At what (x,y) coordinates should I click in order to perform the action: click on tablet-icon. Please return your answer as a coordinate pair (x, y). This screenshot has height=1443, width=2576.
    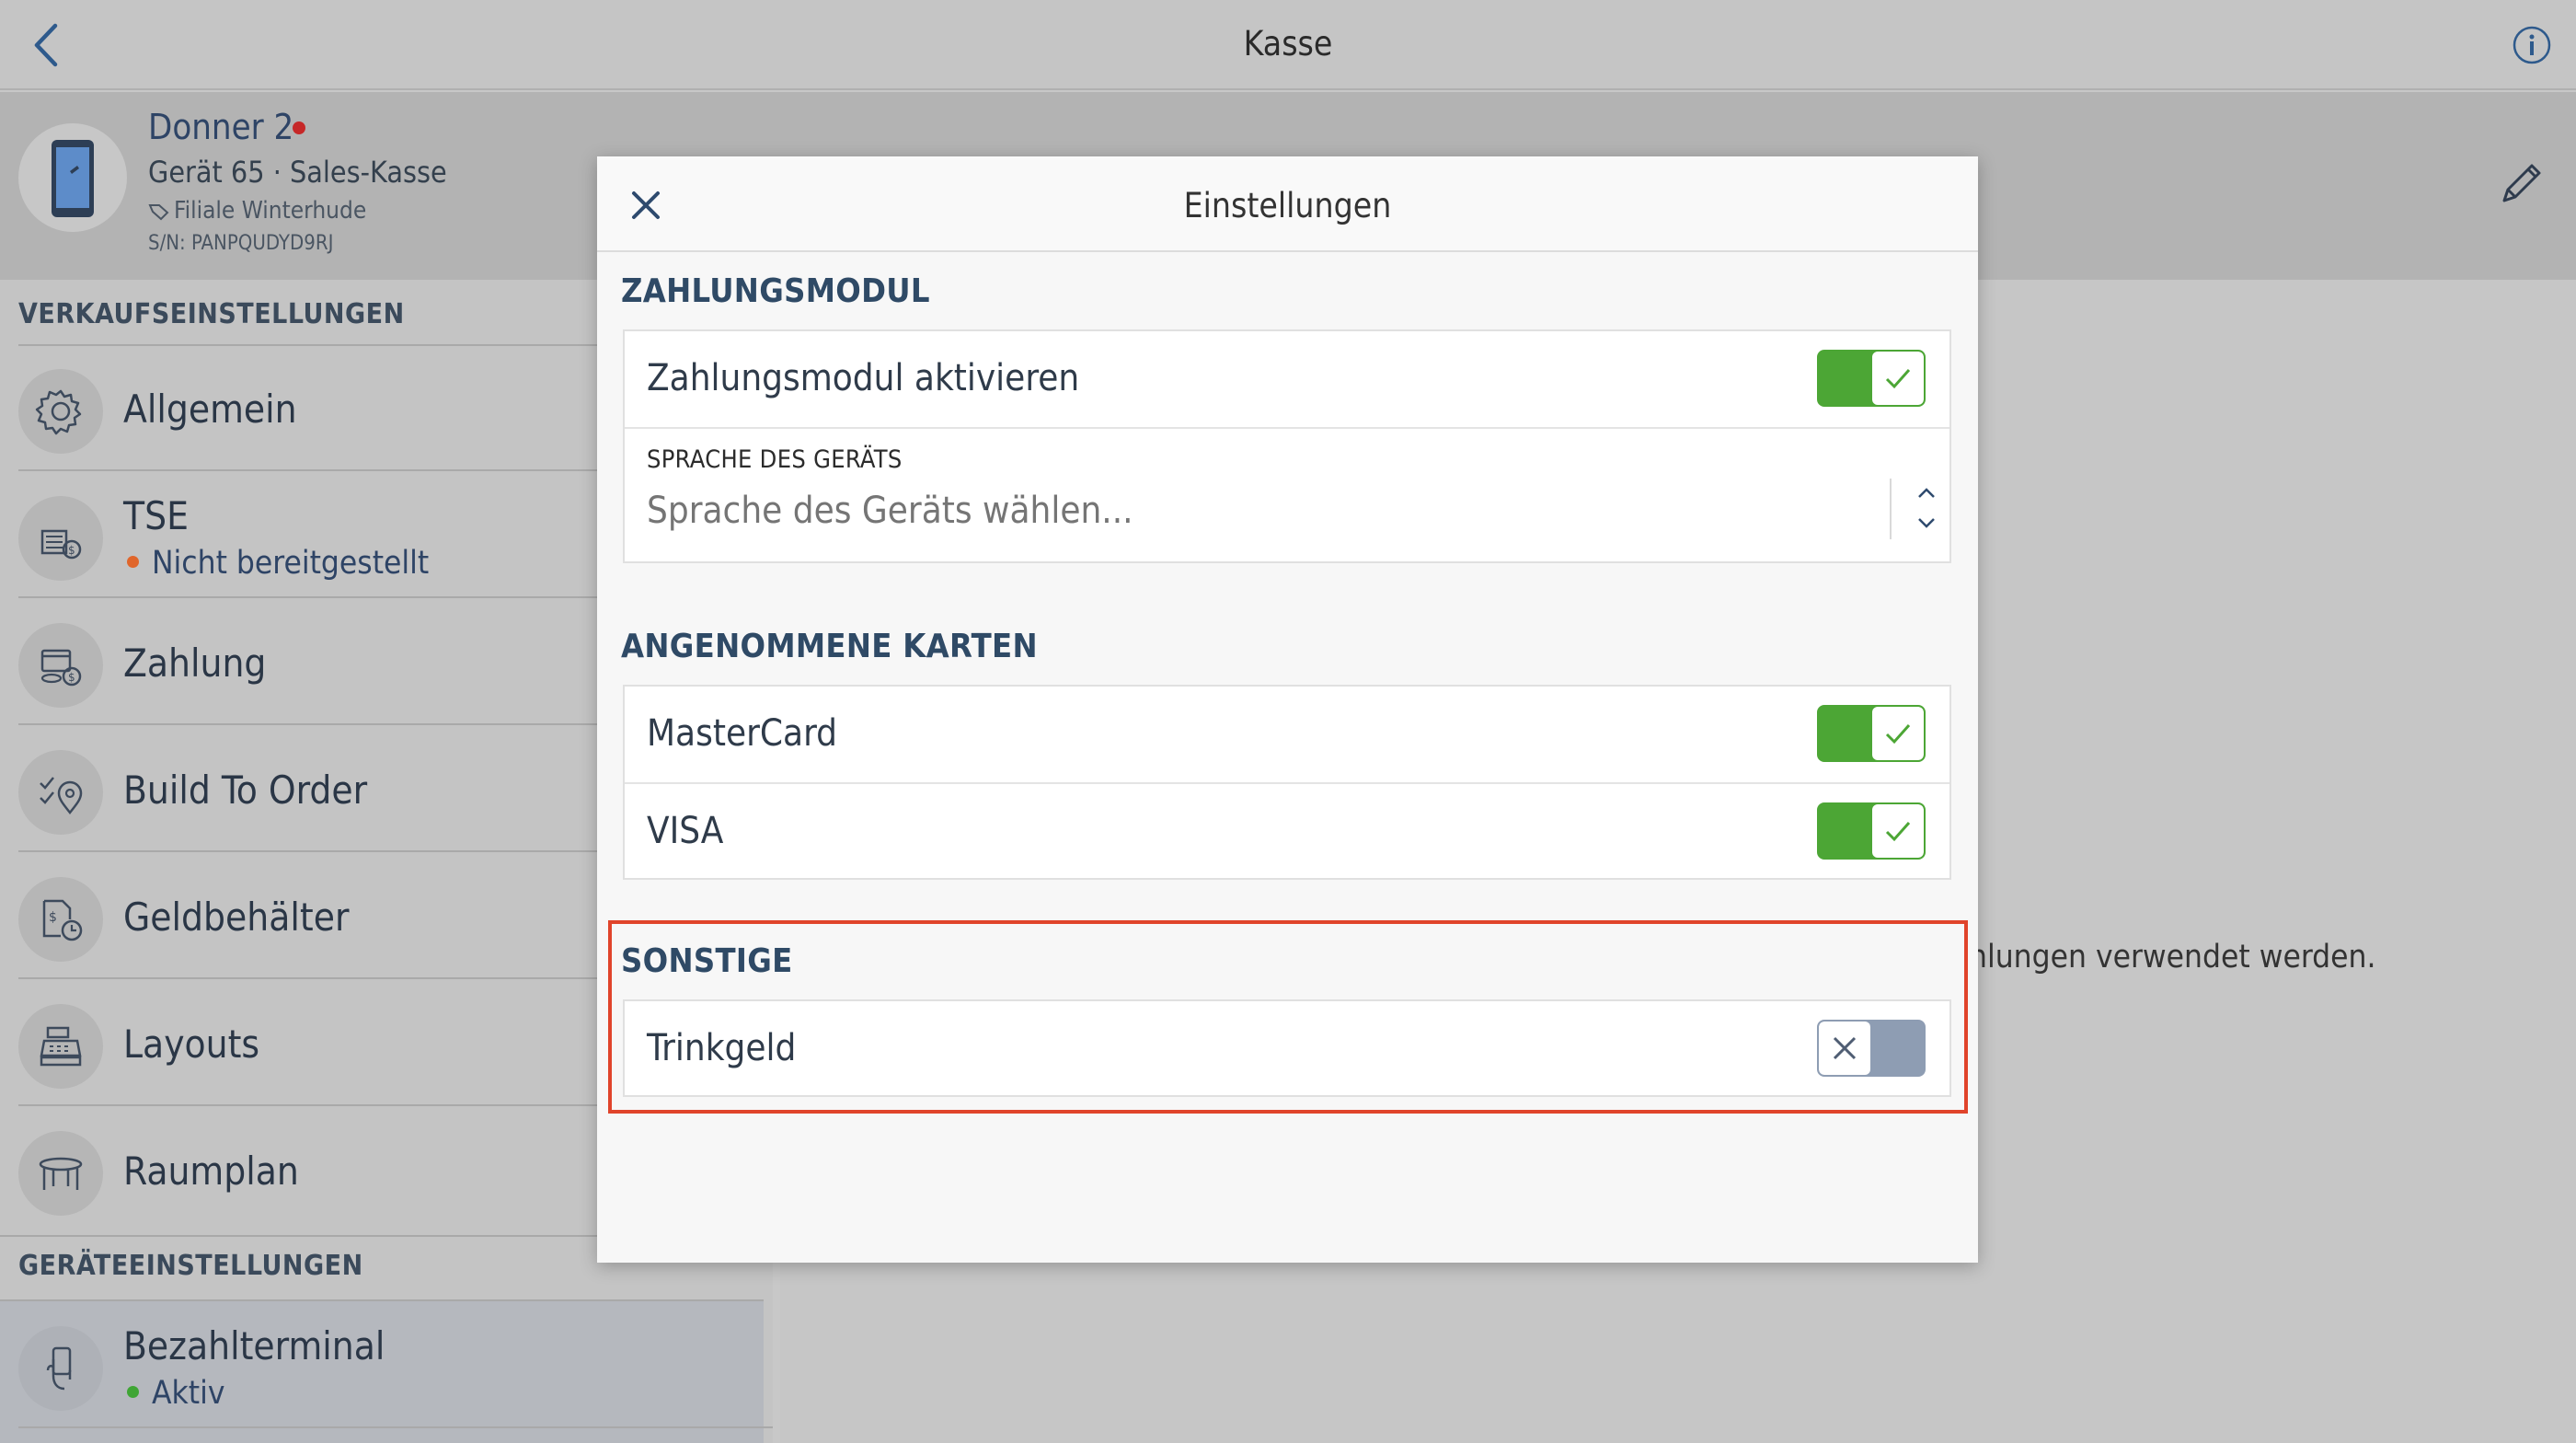
    Looking at the image, I should click on (73, 178).